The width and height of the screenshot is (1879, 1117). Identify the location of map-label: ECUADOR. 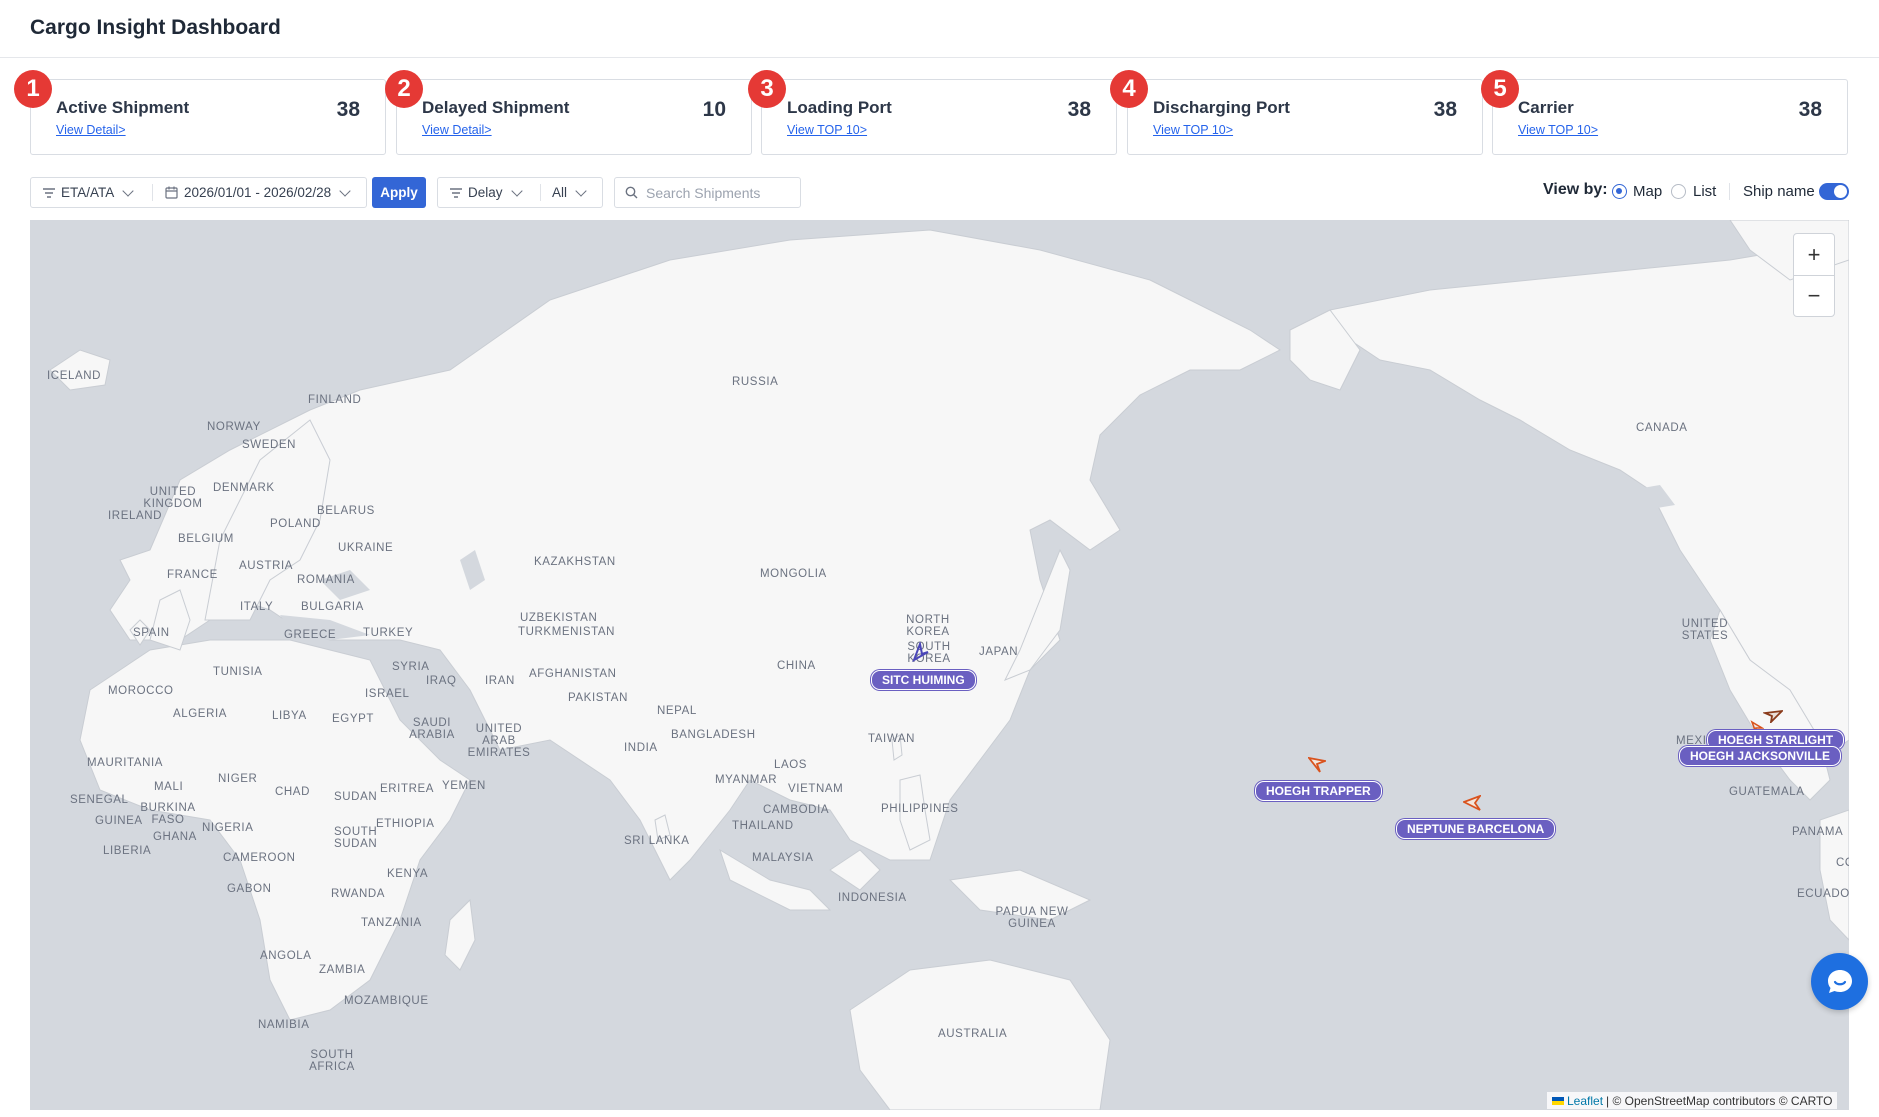
(1823, 894).